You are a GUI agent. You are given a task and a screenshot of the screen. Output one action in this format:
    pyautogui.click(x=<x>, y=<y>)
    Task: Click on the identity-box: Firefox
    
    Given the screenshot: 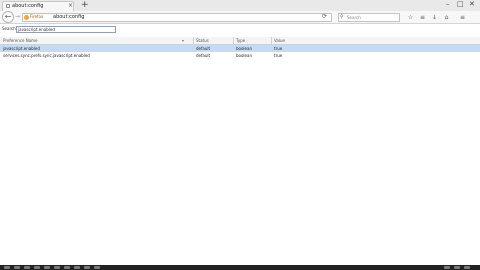 What is the action you would take?
    pyautogui.click(x=39, y=17)
    